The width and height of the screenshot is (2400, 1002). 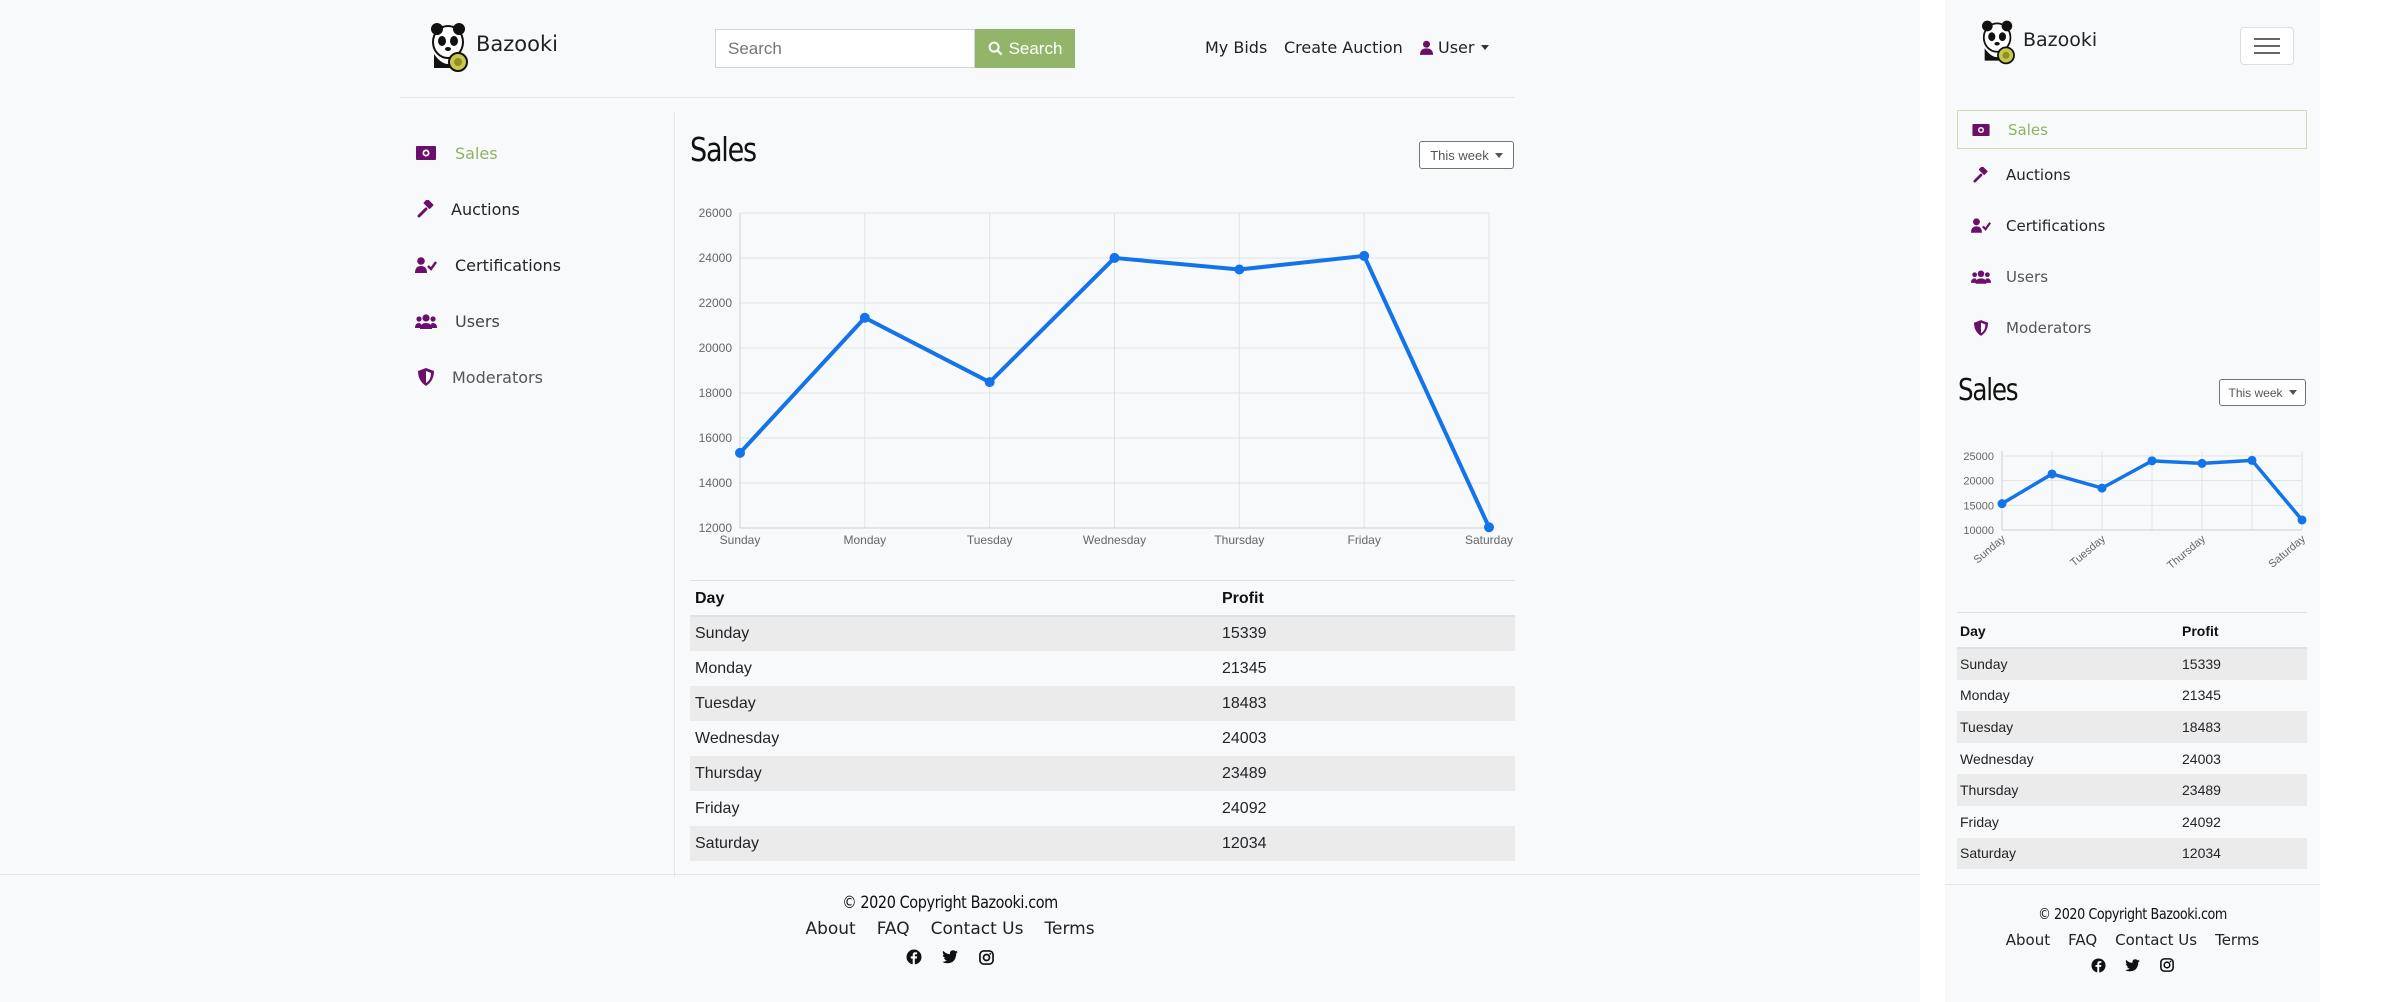 I want to click on mobile-sidebar-item-moderators: Moderators, so click(x=2132, y=327).